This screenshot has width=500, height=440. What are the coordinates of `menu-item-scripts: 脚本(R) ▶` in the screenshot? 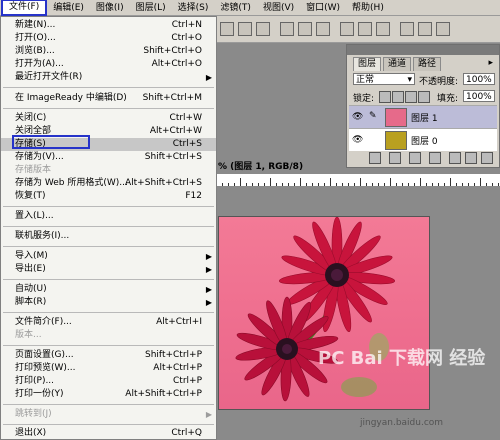 It's located at (108, 302).